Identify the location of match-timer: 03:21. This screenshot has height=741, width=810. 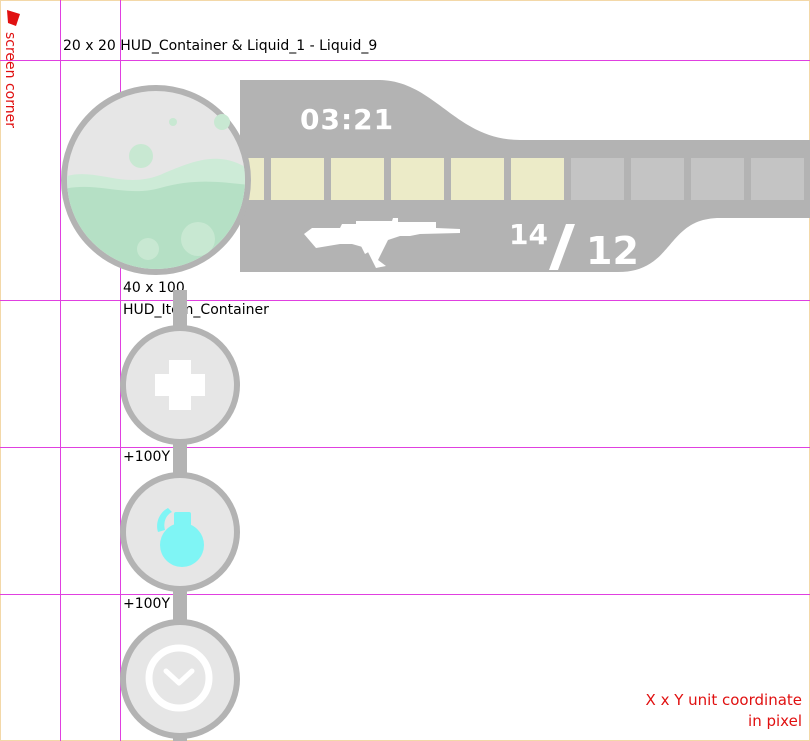
(347, 119).